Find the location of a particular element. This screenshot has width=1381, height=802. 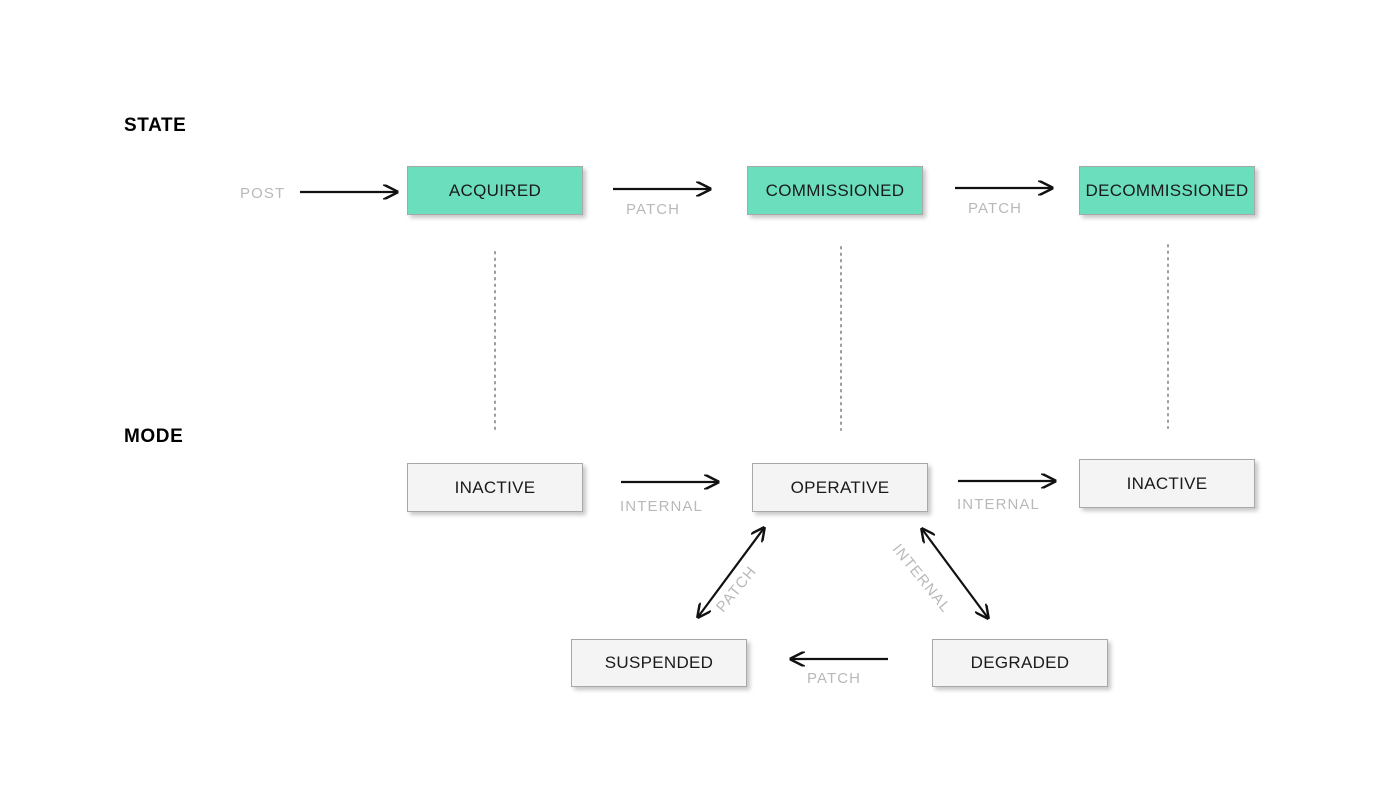

mode-node-operative-label: OPERATIVE is located at coordinates (840, 487).